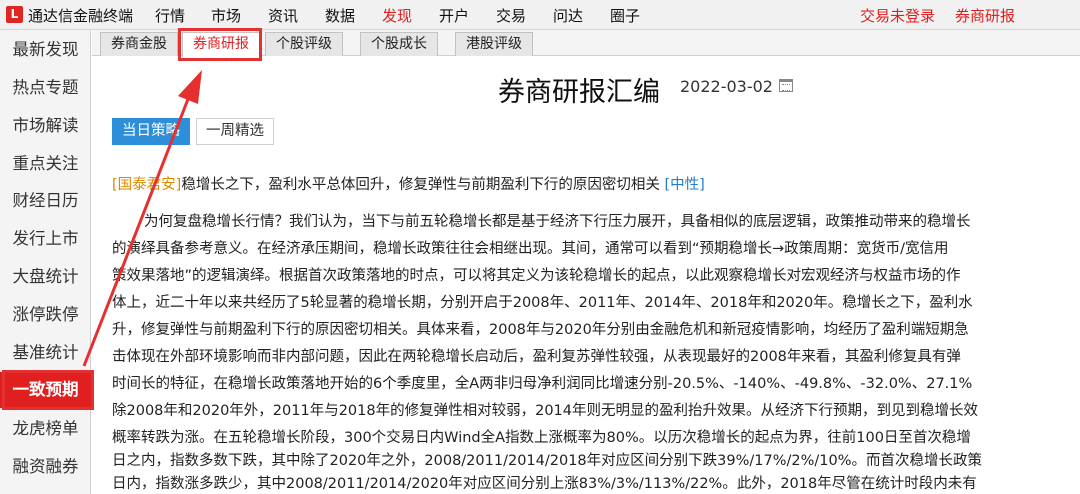  I want to click on annotation-arrow-head, so click(190, 87).